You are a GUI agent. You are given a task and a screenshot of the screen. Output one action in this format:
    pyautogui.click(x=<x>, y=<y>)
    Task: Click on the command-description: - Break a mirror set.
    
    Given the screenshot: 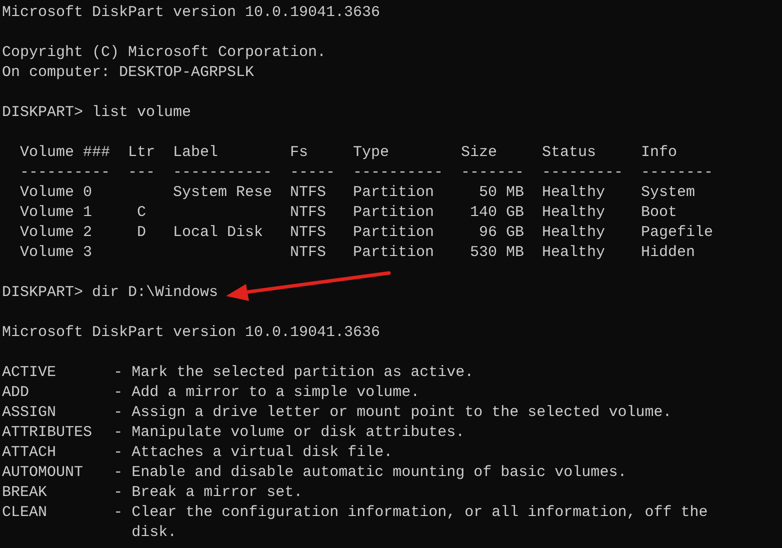 What is the action you would take?
    pyautogui.click(x=209, y=493)
    